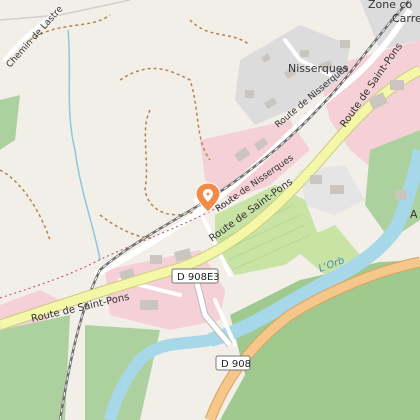 Image resolution: width=420 pixels, height=420 pixels. What do you see at coordinates (414, 214) in the screenshot?
I see `place-label-edge-a: A` at bounding box center [414, 214].